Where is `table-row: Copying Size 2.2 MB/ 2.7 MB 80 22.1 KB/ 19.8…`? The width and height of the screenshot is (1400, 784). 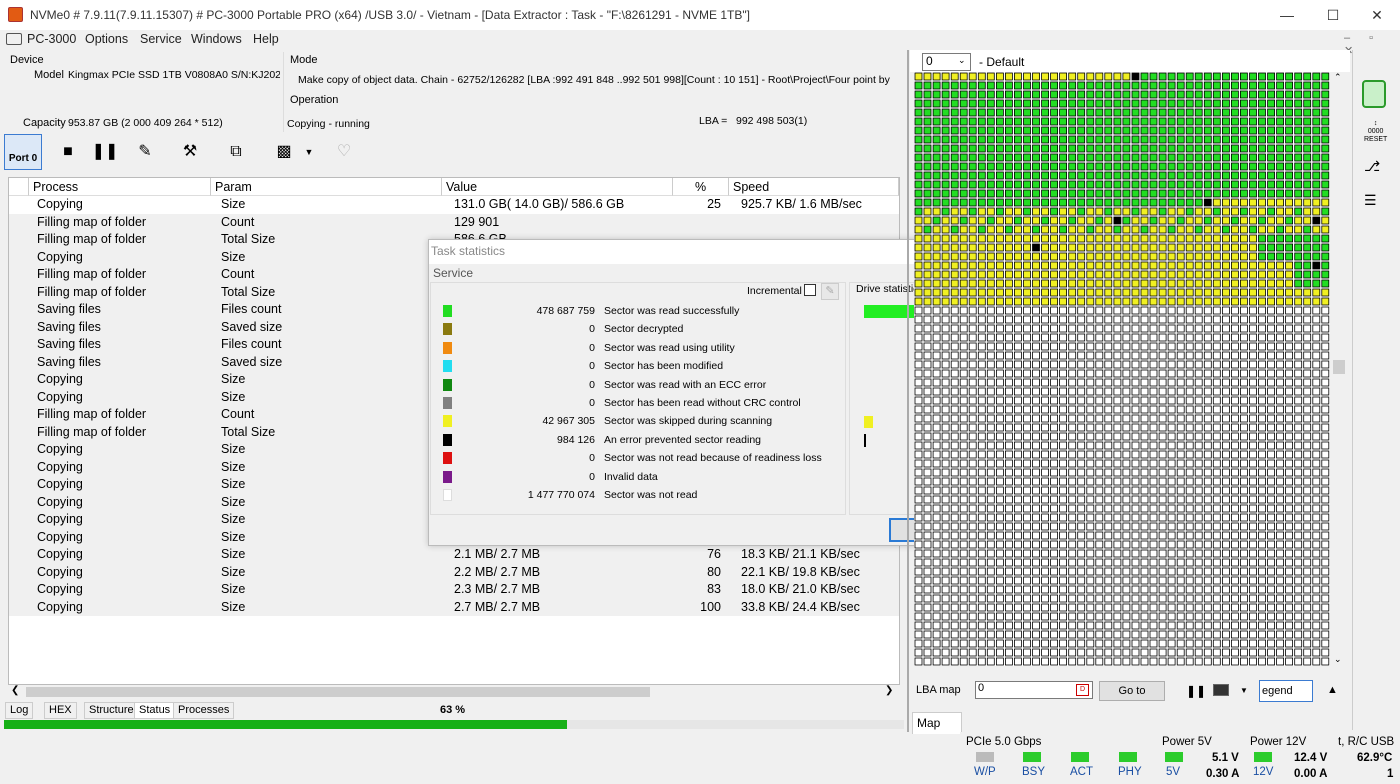 table-row: Copying Size 2.2 MB/ 2.7 MB 80 22.1 KB/ 19.8… is located at coordinates (454, 572).